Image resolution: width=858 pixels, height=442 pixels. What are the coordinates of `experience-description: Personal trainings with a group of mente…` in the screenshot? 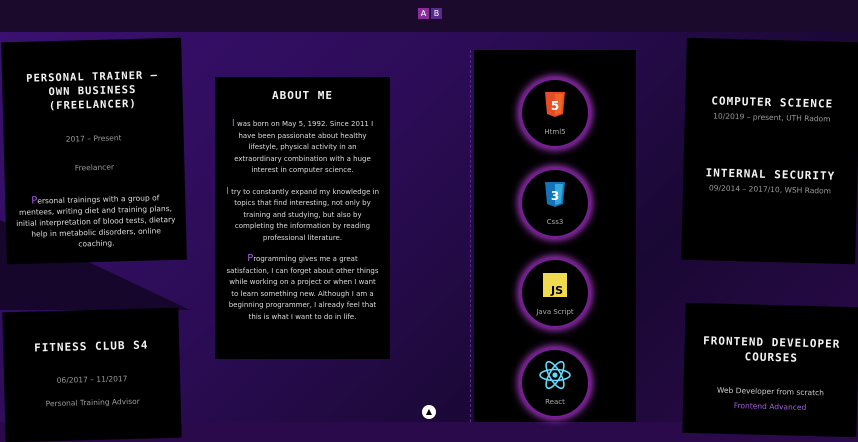 It's located at (96, 221).